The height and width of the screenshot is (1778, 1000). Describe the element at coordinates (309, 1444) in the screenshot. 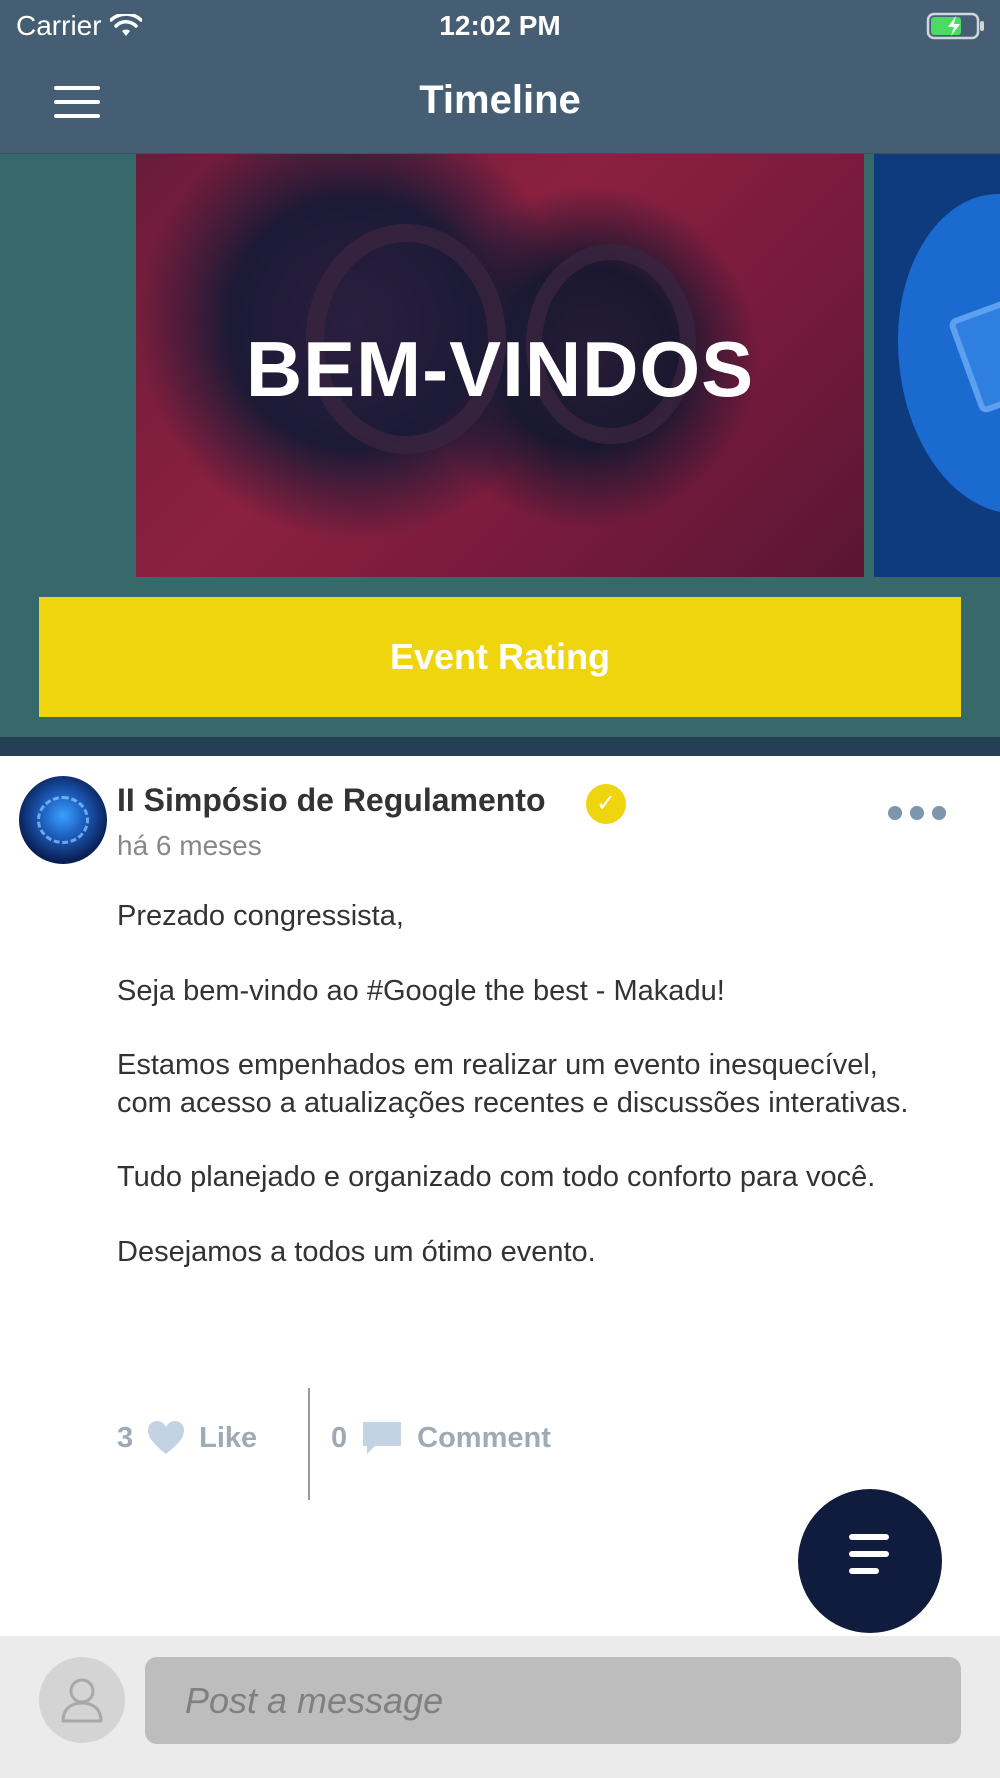

I see `actions-separator` at that location.